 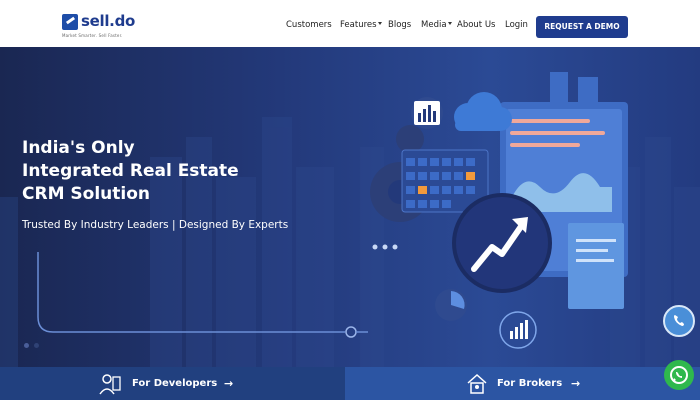 I want to click on whatsapp-button, so click(x=679, y=375).